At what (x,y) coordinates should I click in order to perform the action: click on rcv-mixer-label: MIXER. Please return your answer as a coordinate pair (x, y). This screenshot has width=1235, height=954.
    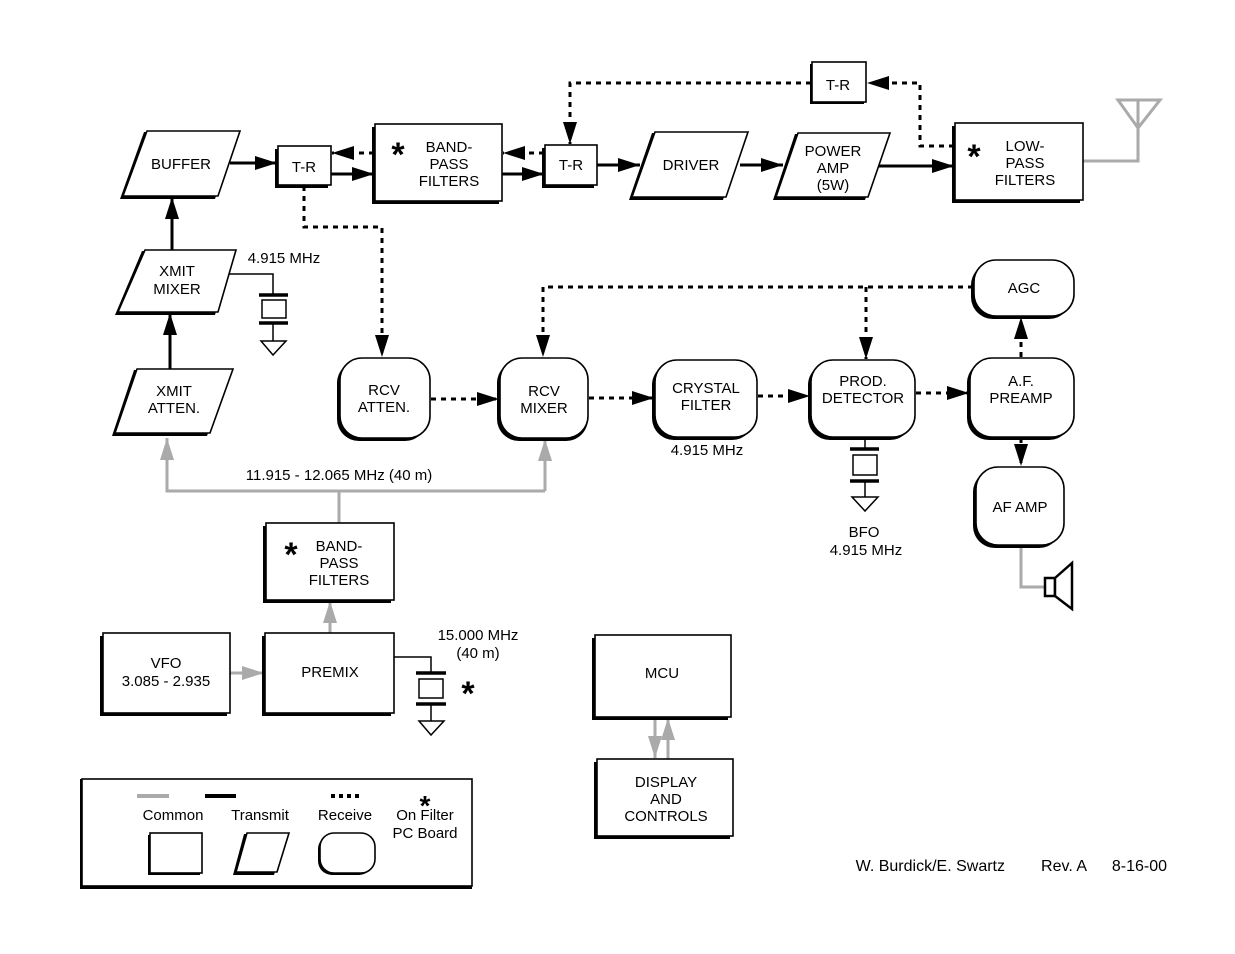
    Looking at the image, I should click on (544, 408).